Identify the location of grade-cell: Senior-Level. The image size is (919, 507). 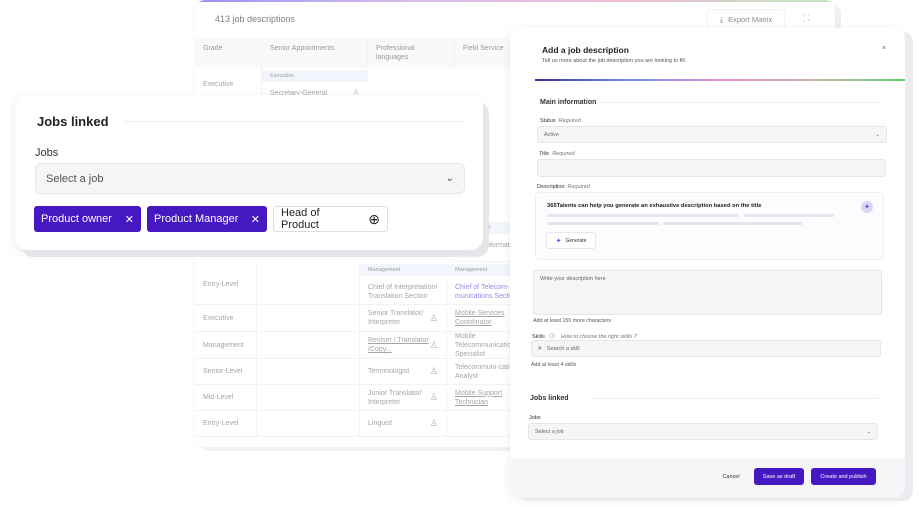
(226, 372).